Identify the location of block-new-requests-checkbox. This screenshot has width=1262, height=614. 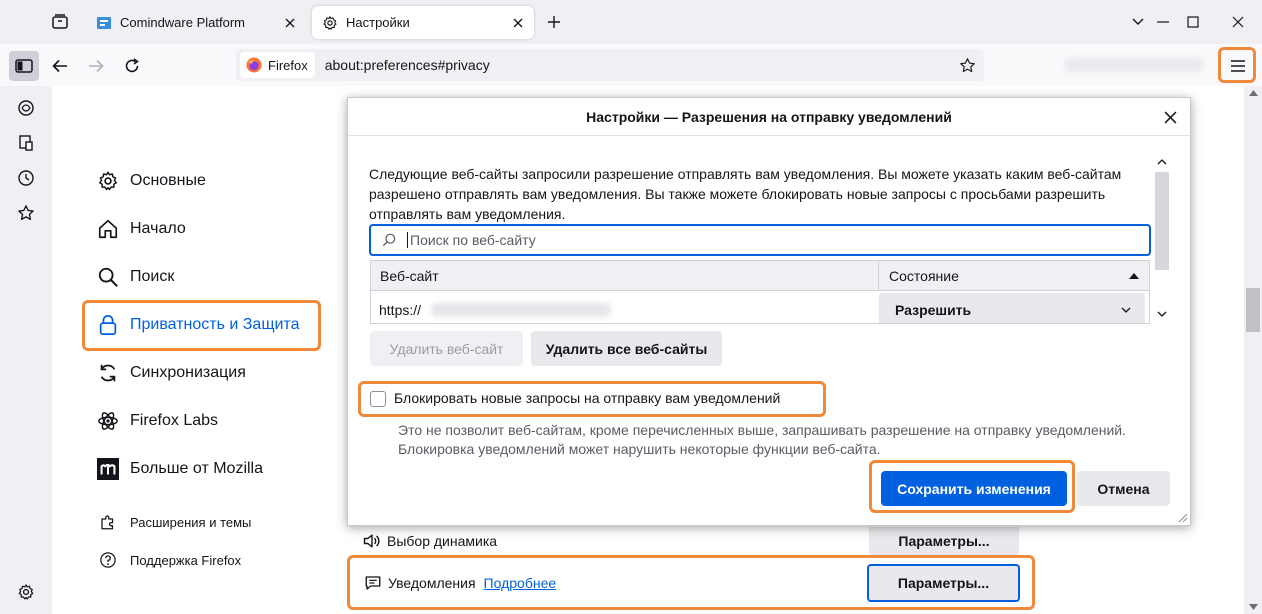
(378, 399).